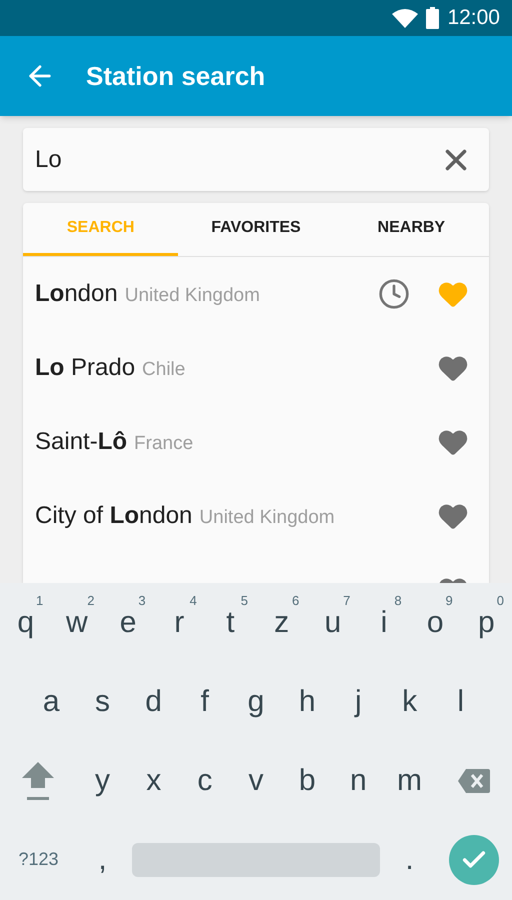 This screenshot has height=900, width=512. Describe the element at coordinates (384, 622) in the screenshot. I see `keyboard-key: 8 i` at that location.